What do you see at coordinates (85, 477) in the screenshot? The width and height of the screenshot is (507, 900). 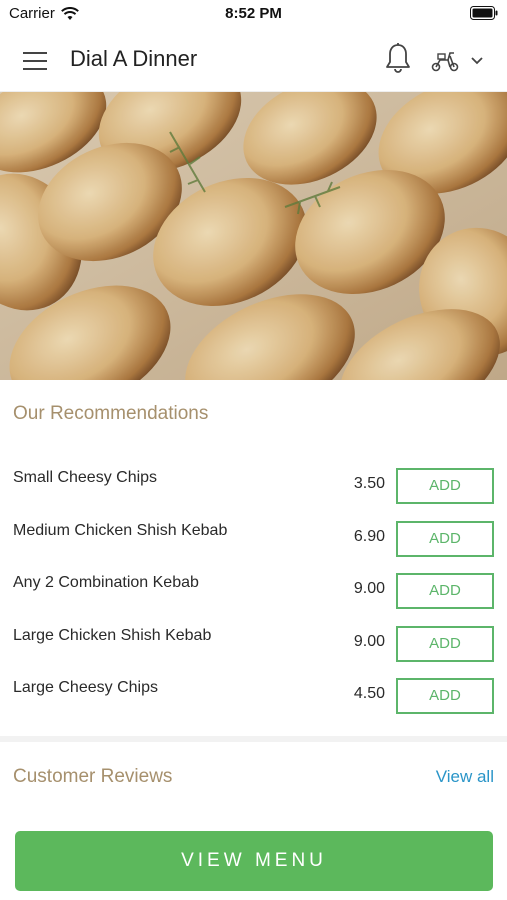 I see `item-name: Small Cheesy Chips` at bounding box center [85, 477].